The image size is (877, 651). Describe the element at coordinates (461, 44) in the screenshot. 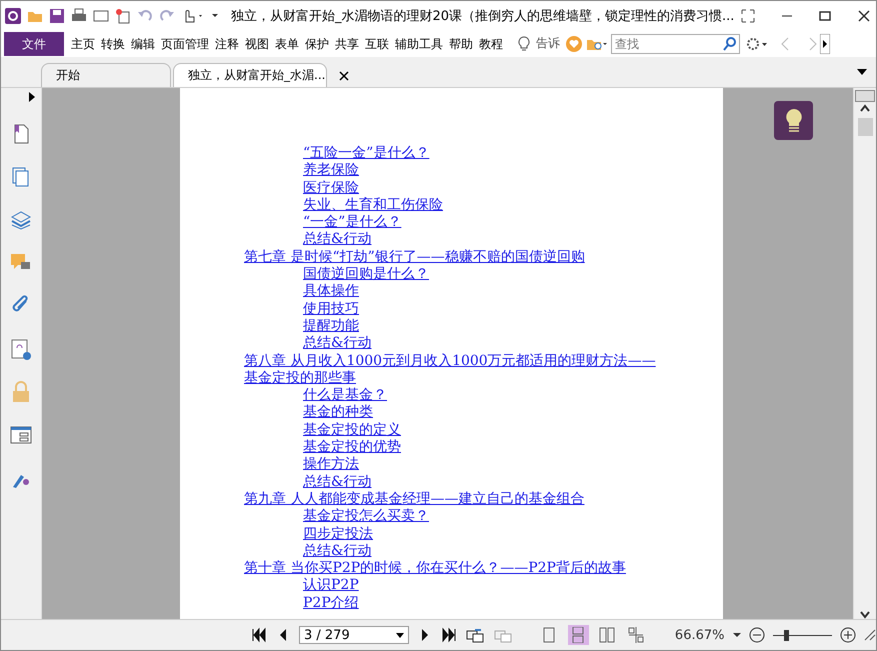

I see `menu-item: 帮助` at that location.